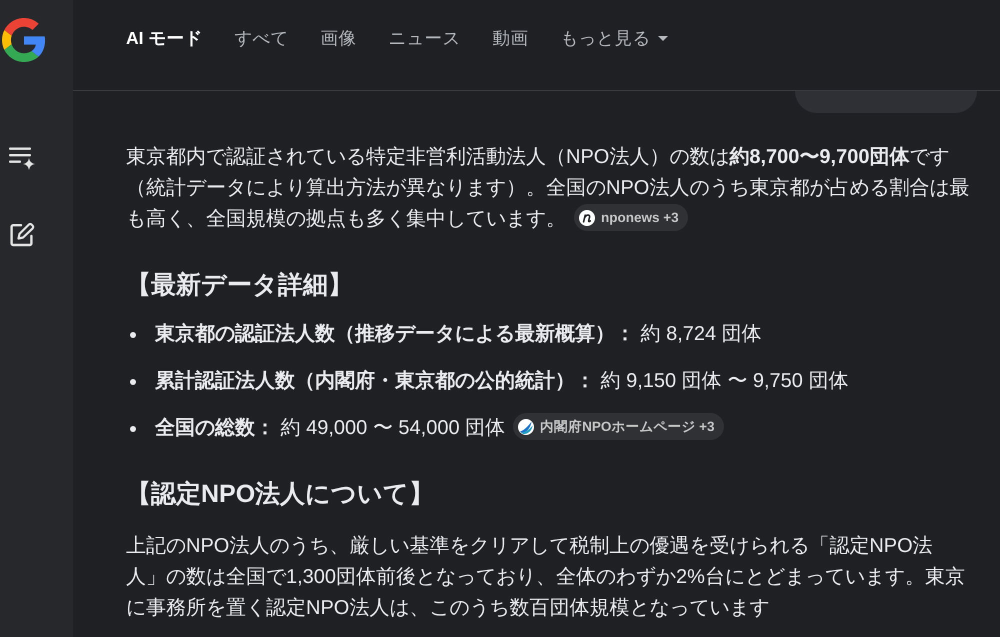  What do you see at coordinates (663, 38) in the screenshot?
I see `caret-icon` at bounding box center [663, 38].